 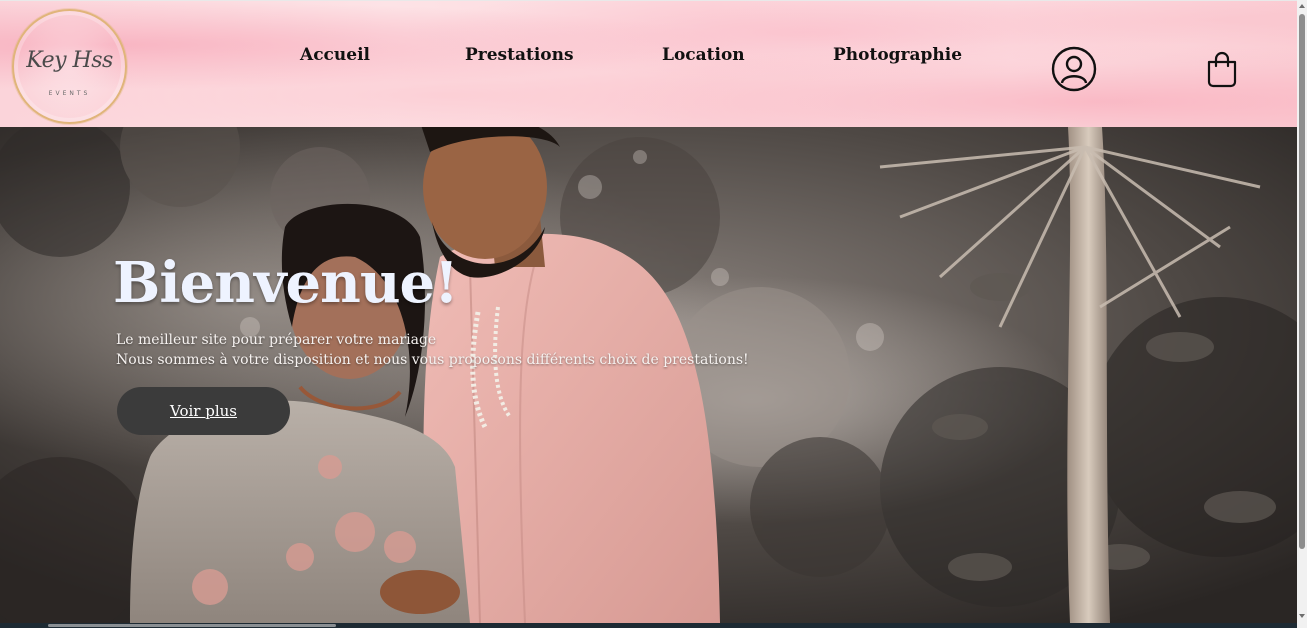 I want to click on hero-title: Bienvenue!, so click(x=286, y=283).